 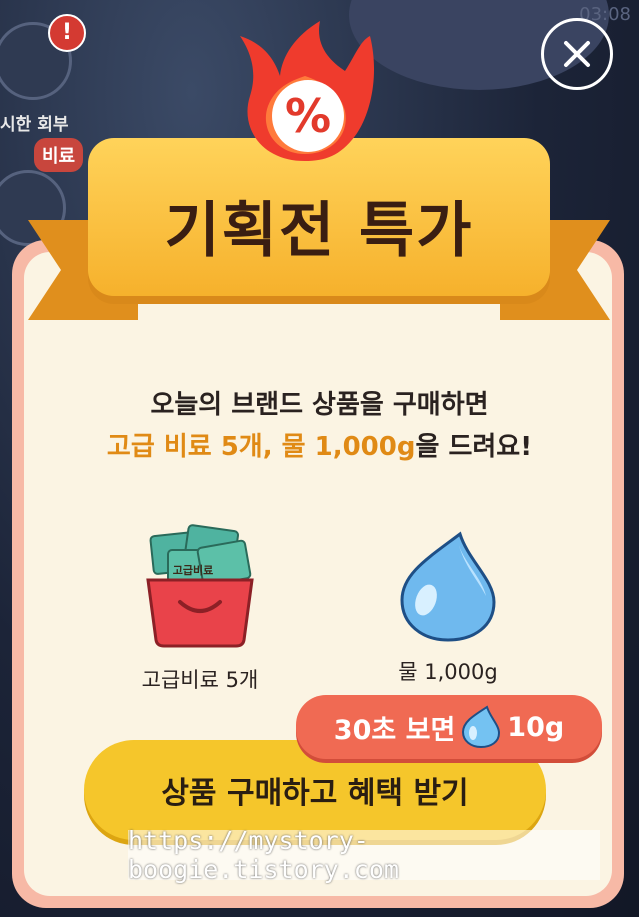 I want to click on close-button, so click(x=577, y=54).